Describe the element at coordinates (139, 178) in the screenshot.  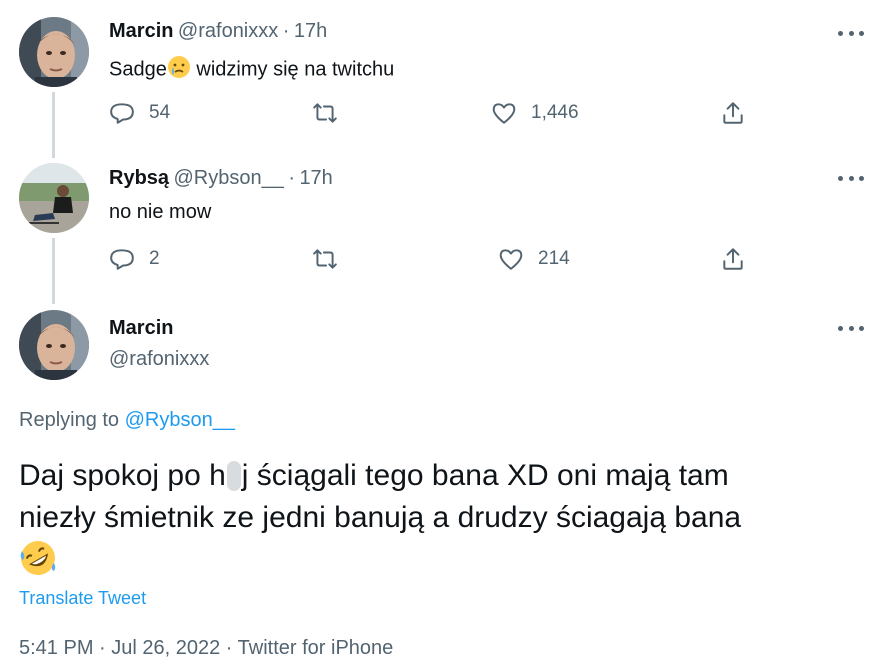
I see `display-name: Rybsą` at that location.